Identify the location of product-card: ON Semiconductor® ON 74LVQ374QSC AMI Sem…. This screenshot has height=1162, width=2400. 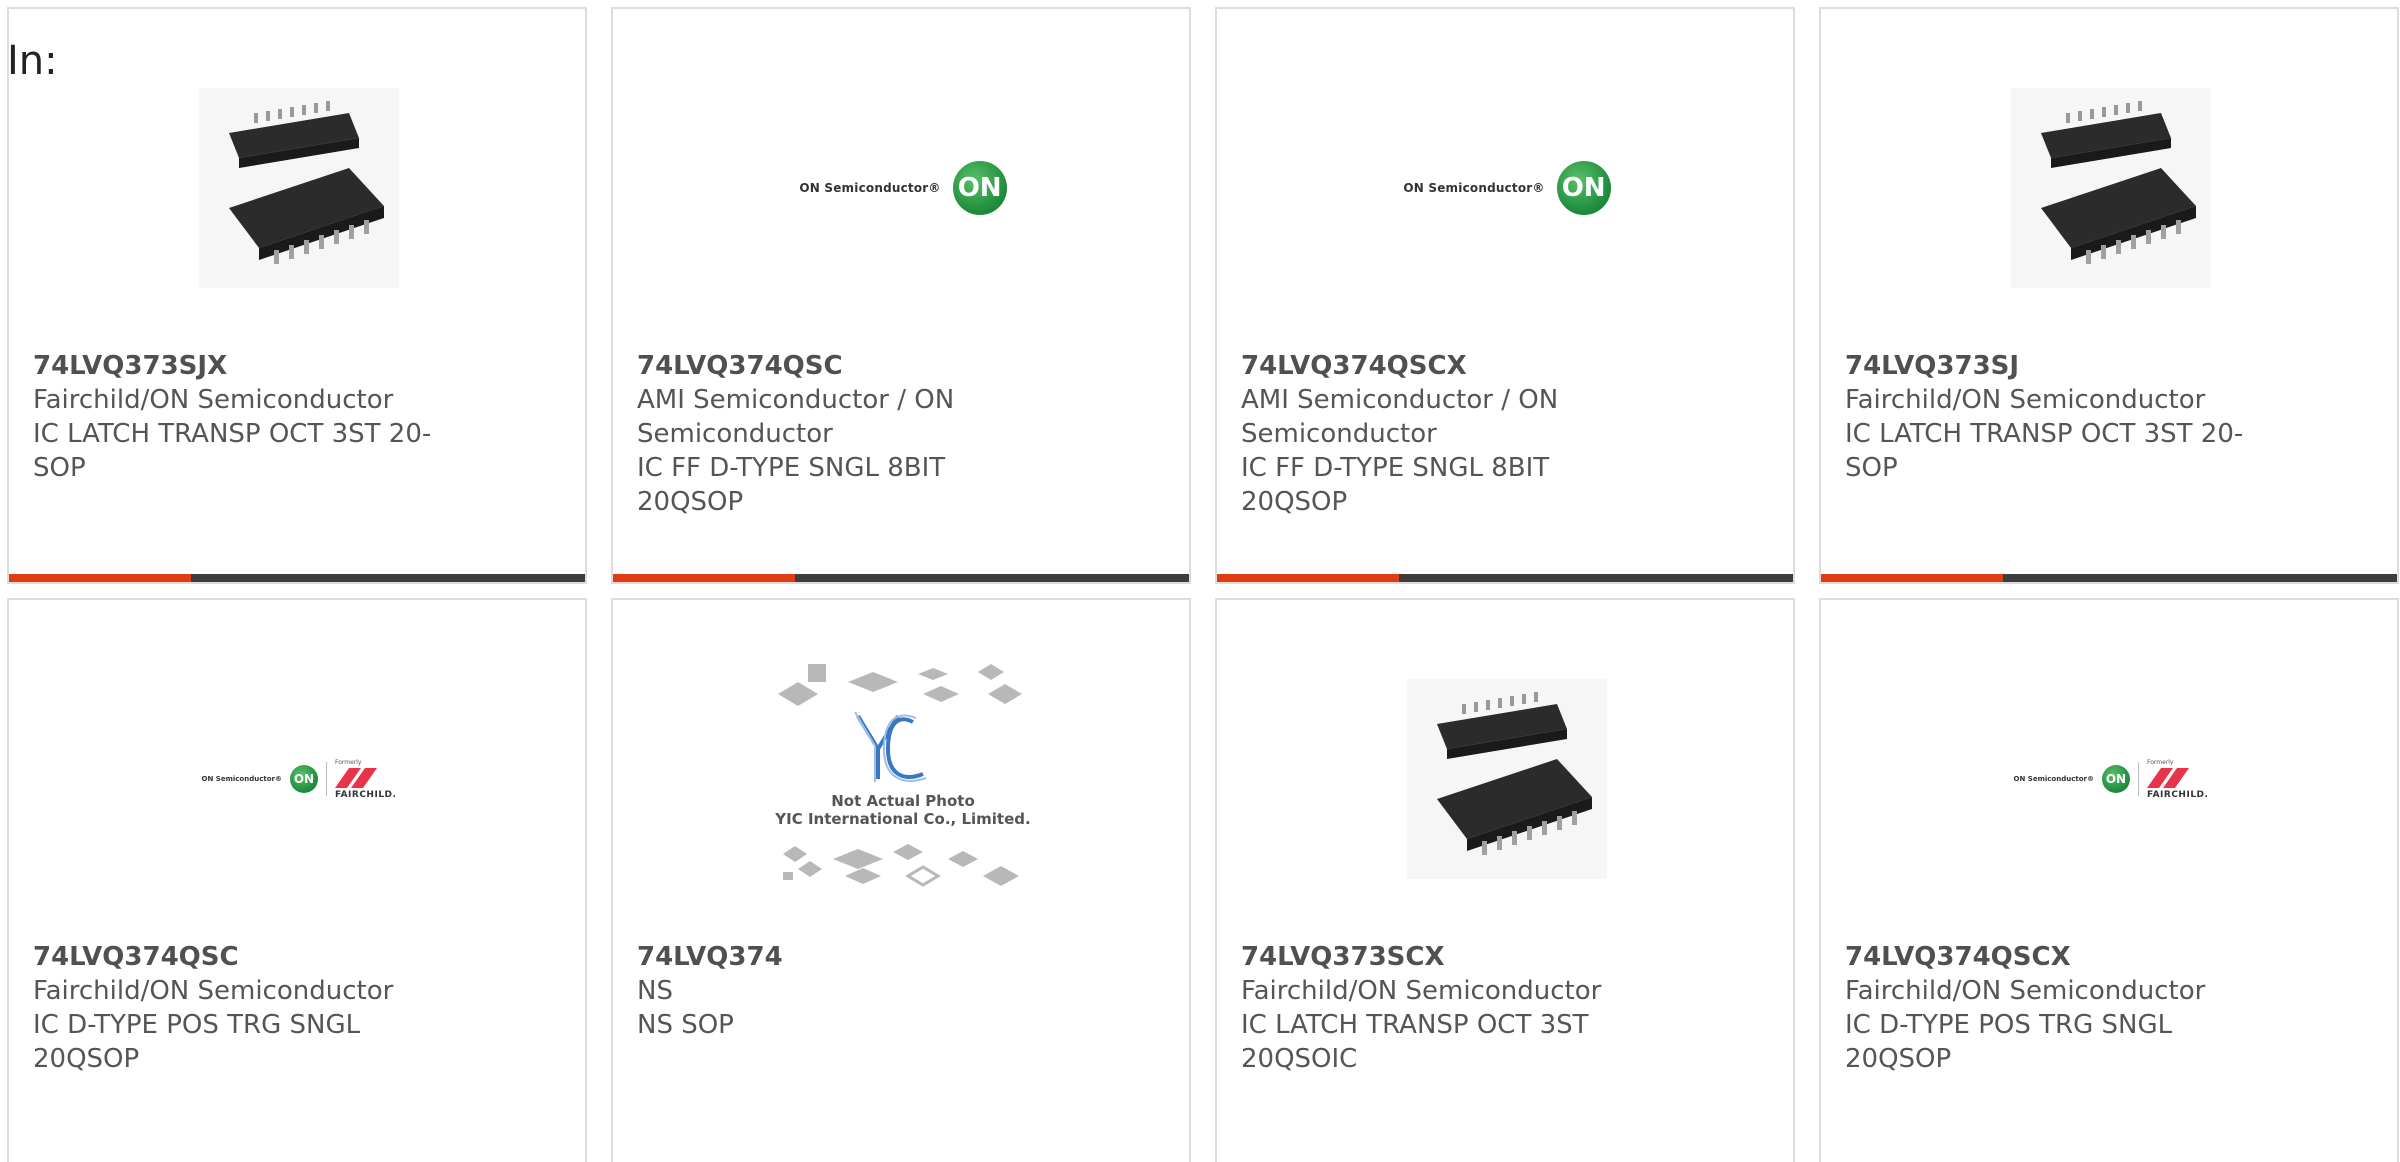
(901, 295).